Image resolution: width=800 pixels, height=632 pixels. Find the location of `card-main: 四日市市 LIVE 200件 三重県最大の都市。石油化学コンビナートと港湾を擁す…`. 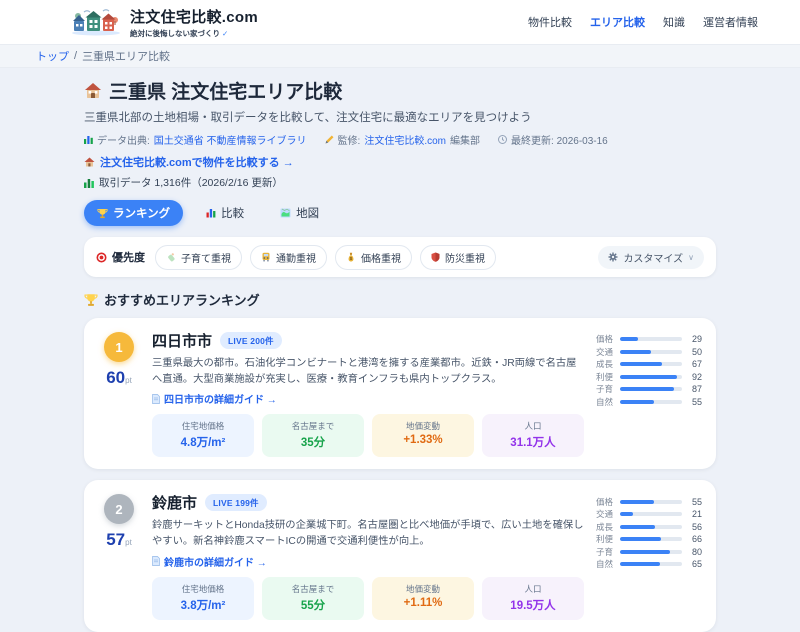

card-main: 四日市市 LIVE 200件 三重県最大の都市。石油化学コンビナートと港湾を擁す… is located at coordinates (368, 394).